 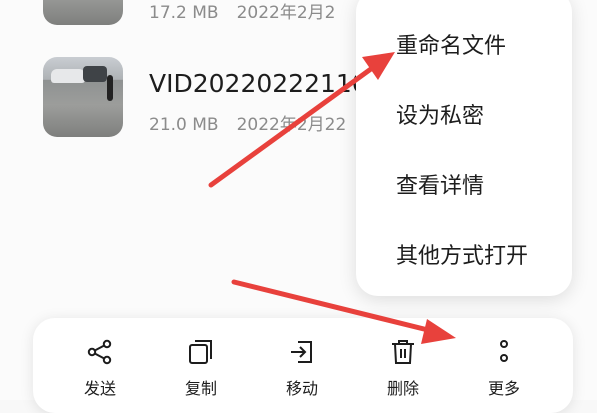 What do you see at coordinates (301, 120) in the screenshot?
I see `annotation-arrow-to-rename` at bounding box center [301, 120].